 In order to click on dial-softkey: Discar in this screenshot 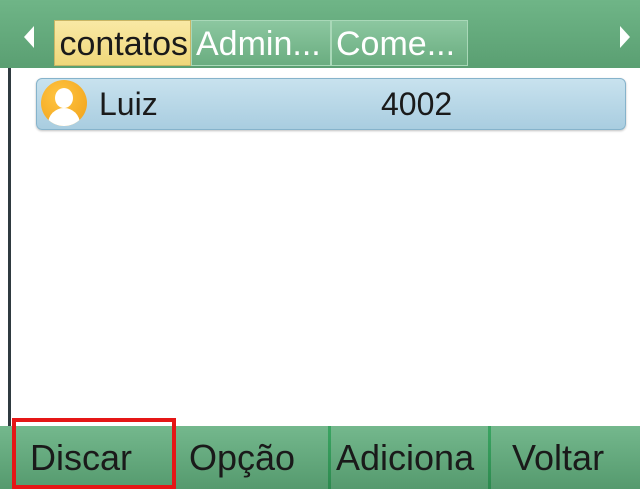, I will do `click(93, 457)`.